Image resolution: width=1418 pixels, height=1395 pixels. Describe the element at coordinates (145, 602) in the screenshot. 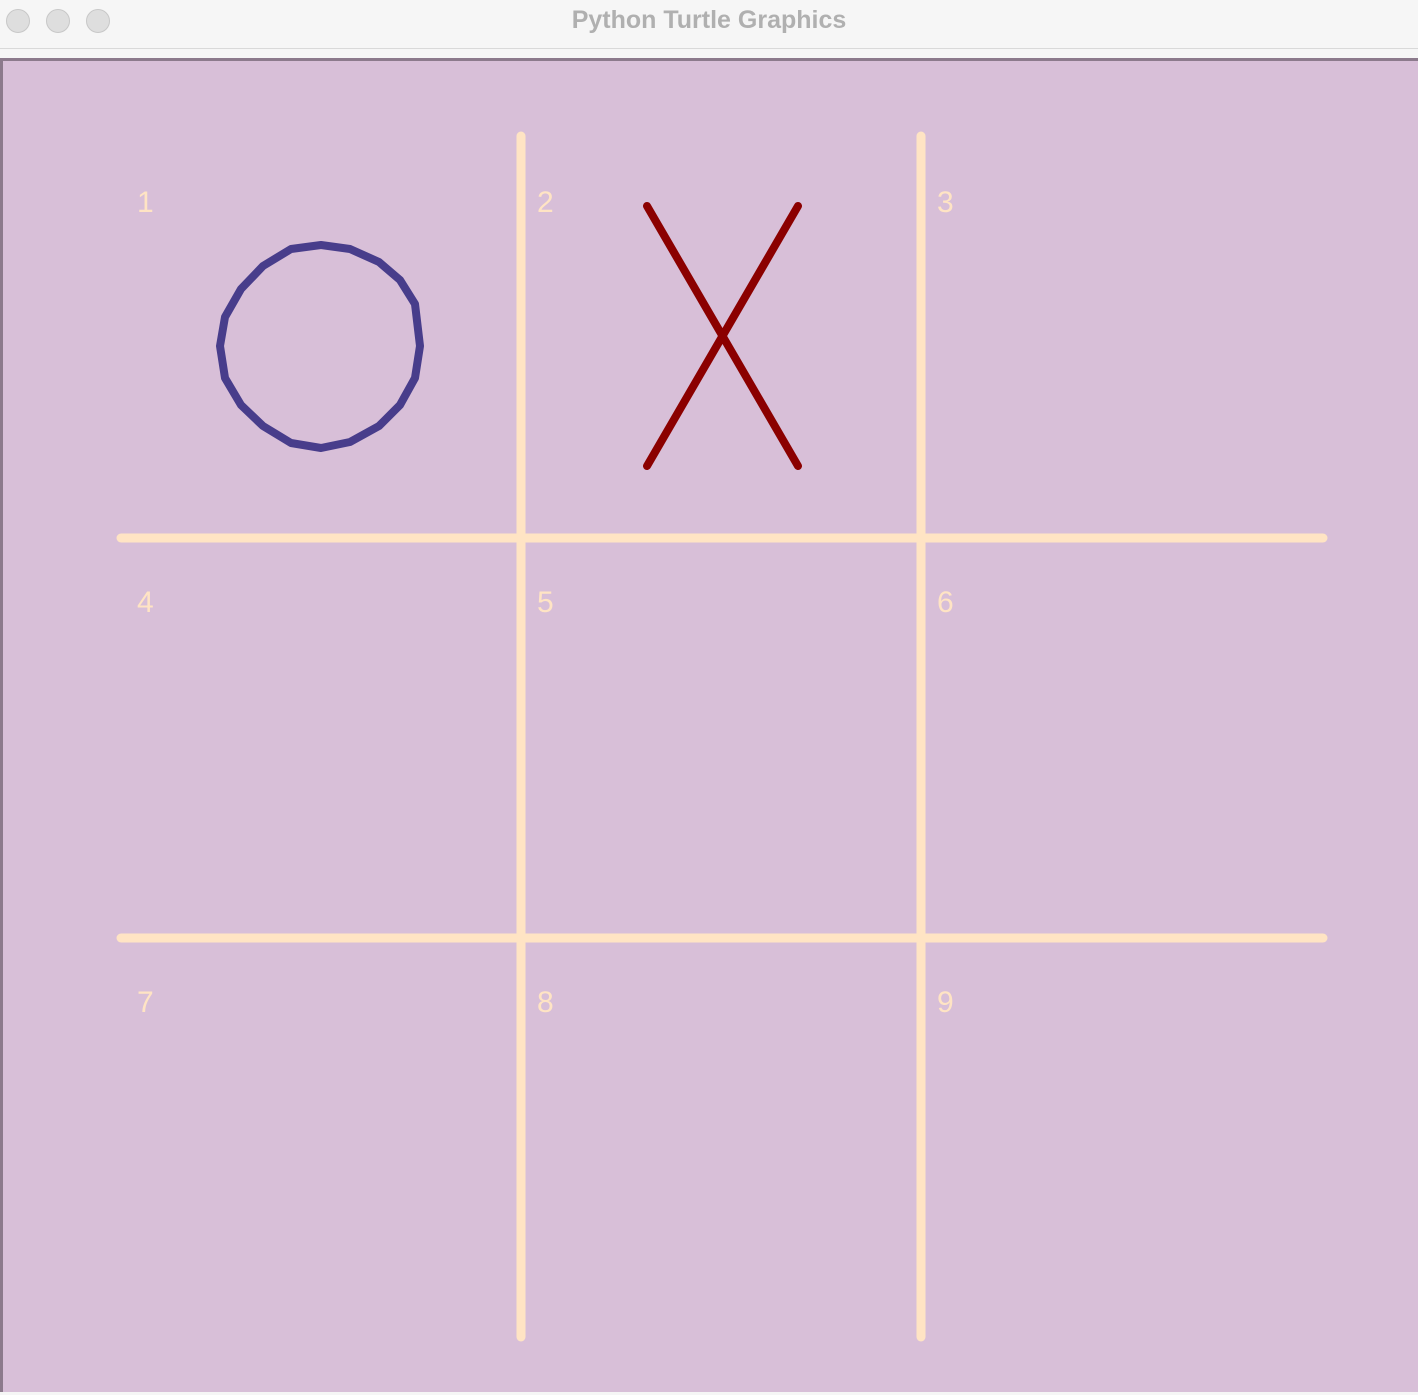

I see `cell-label-4: 4` at that location.